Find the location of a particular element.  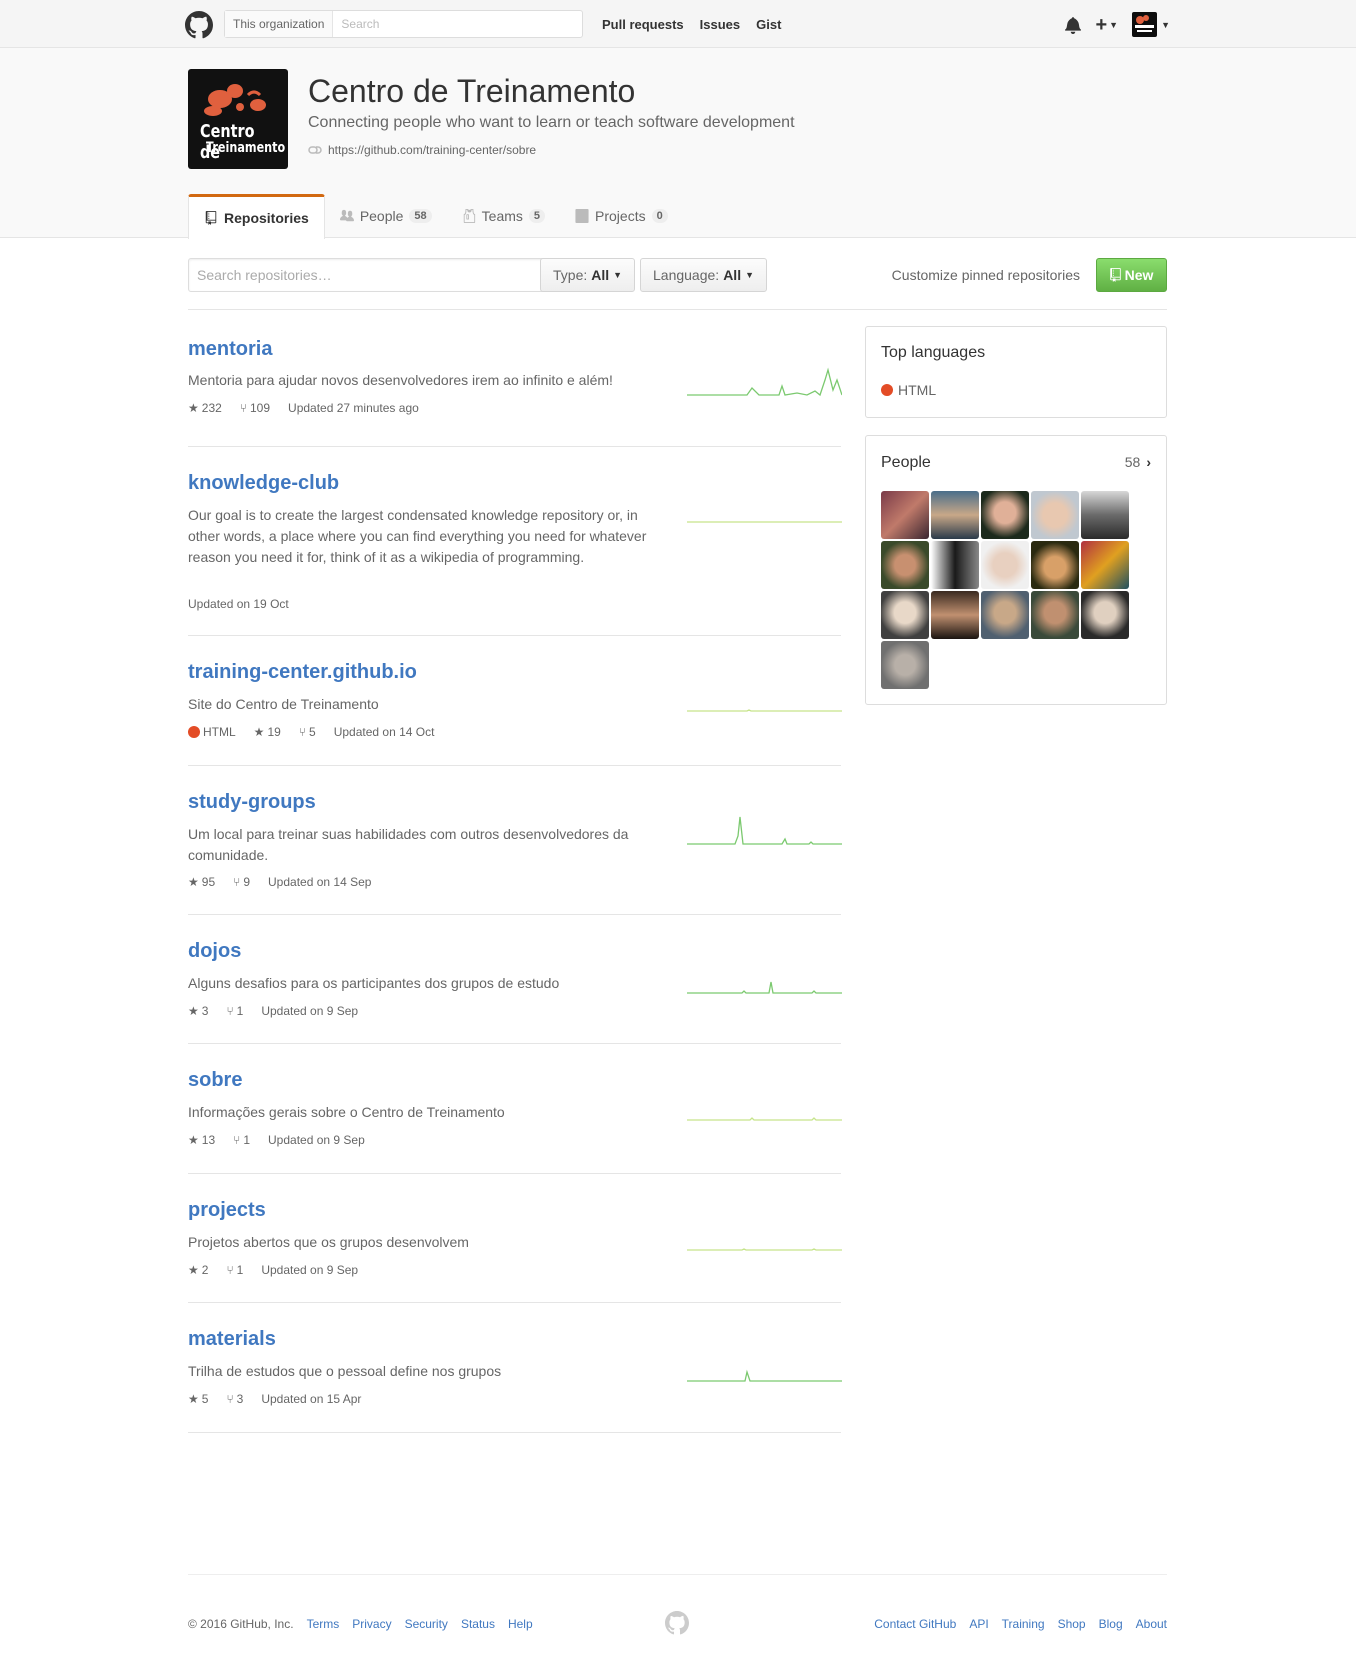

repo-name-link: knowledge-club is located at coordinates (263, 483).